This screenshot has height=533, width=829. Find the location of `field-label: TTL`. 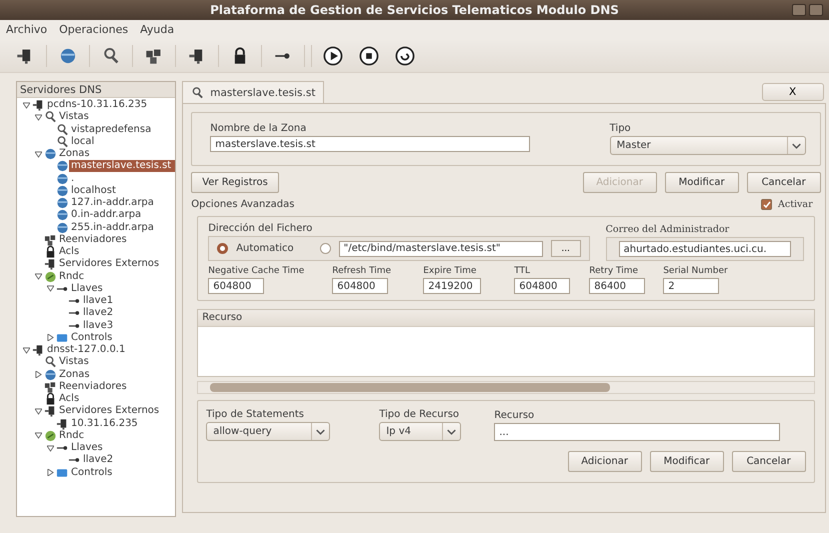

field-label: TTL is located at coordinates (523, 271).